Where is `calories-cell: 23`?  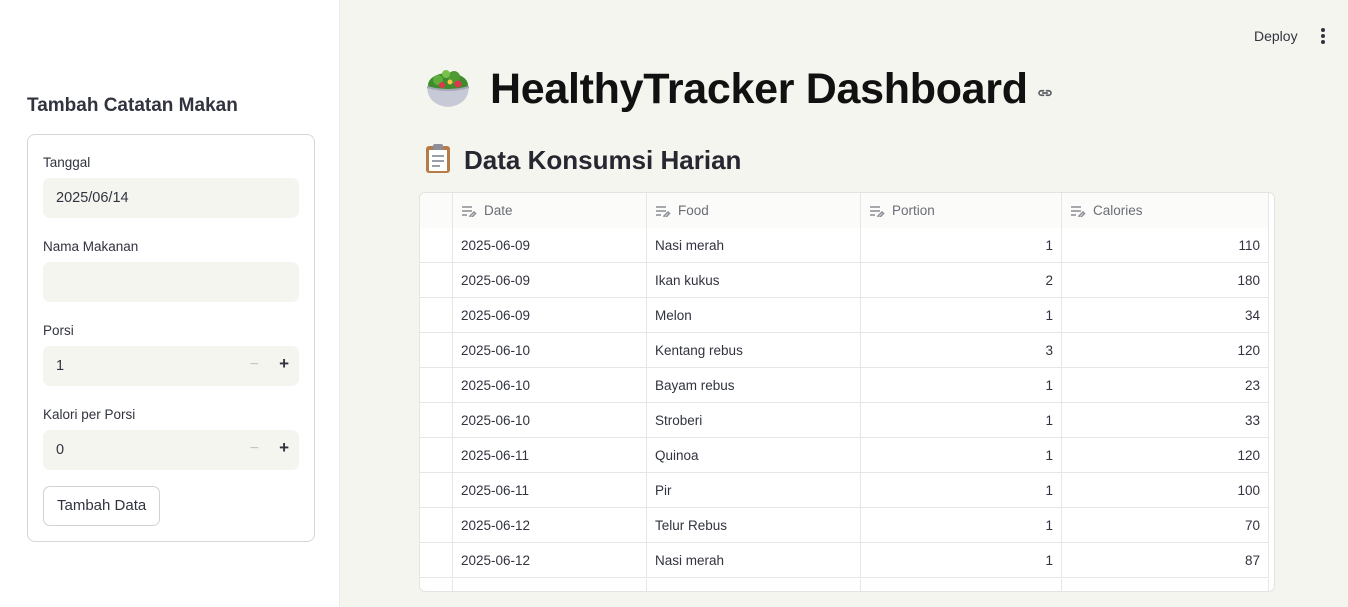
calories-cell: 23 is located at coordinates (1165, 385).